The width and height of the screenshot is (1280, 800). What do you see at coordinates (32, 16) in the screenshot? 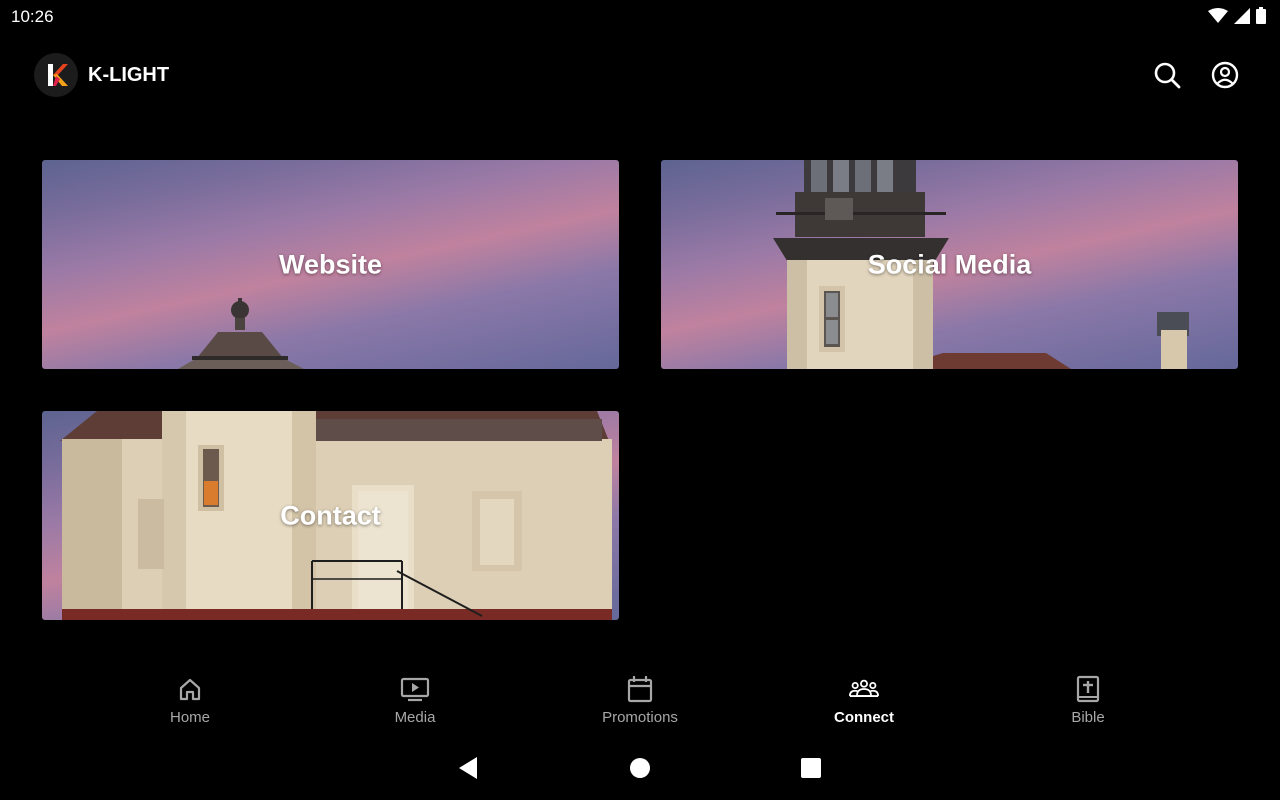
I see `status-time: 10:26` at bounding box center [32, 16].